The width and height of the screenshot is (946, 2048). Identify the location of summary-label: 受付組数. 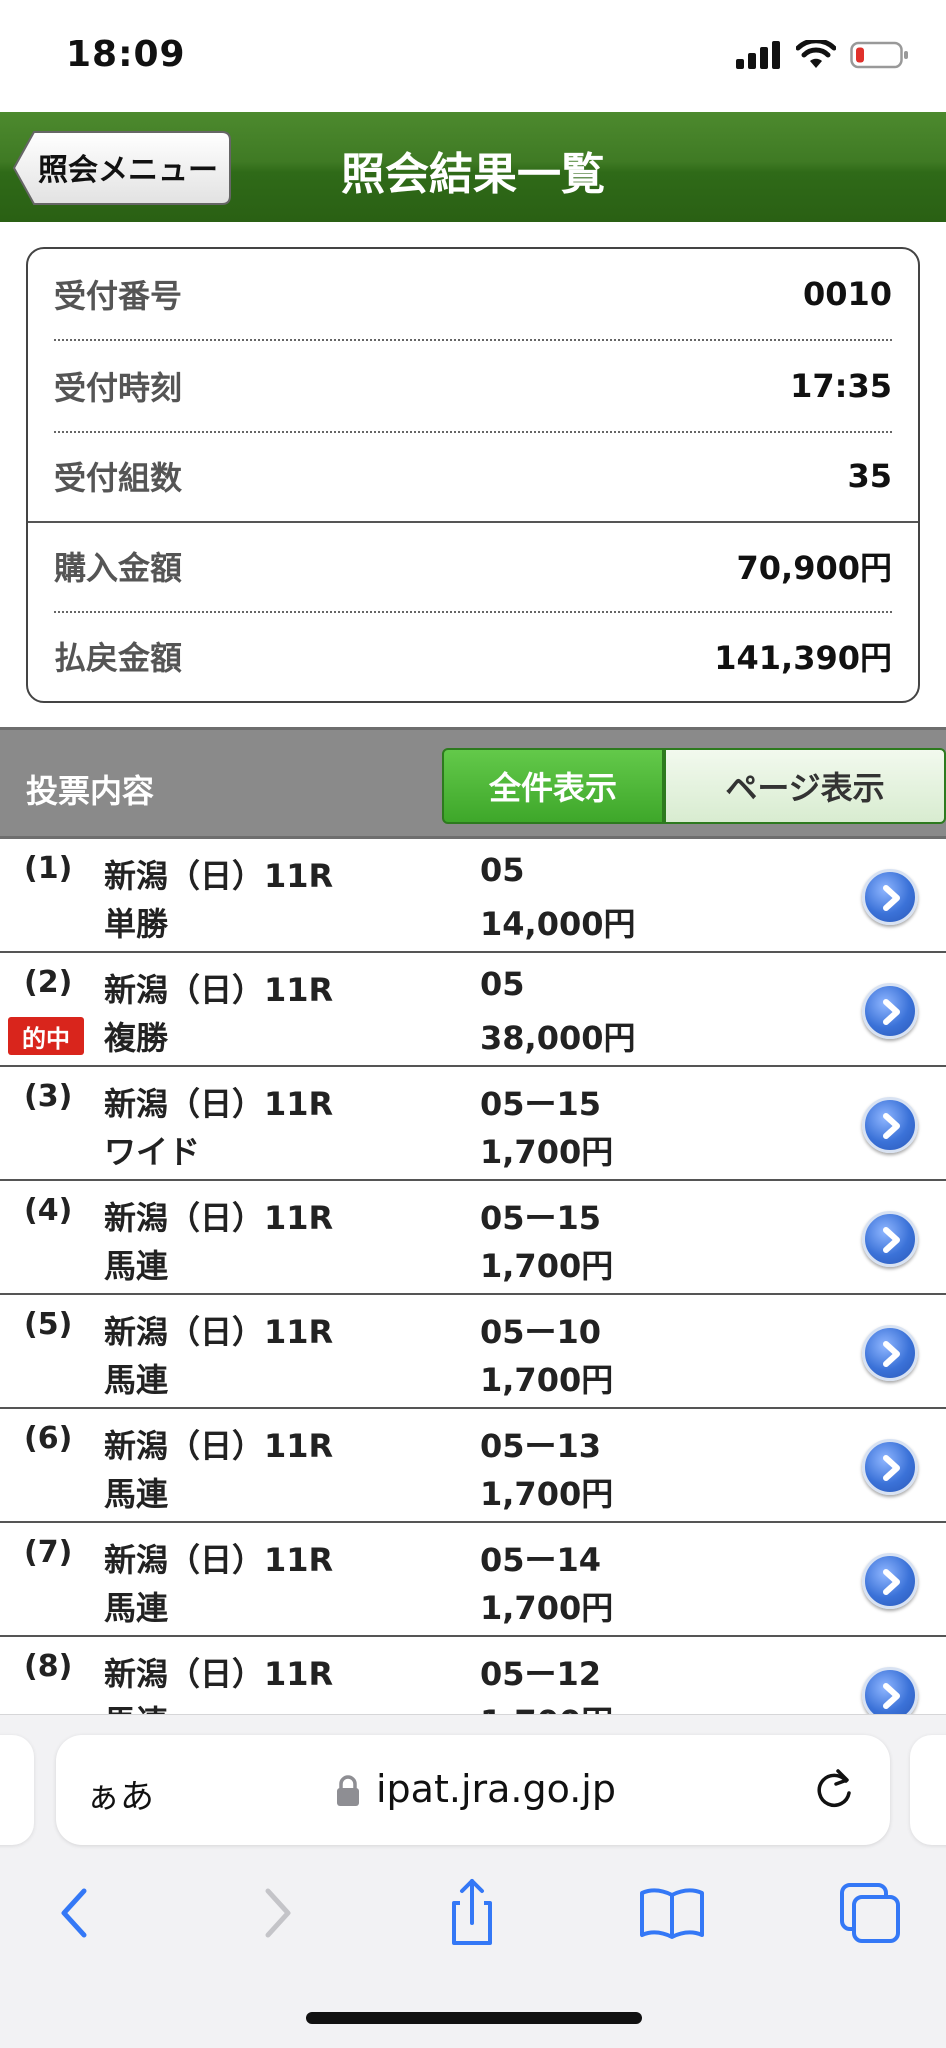
(118, 478).